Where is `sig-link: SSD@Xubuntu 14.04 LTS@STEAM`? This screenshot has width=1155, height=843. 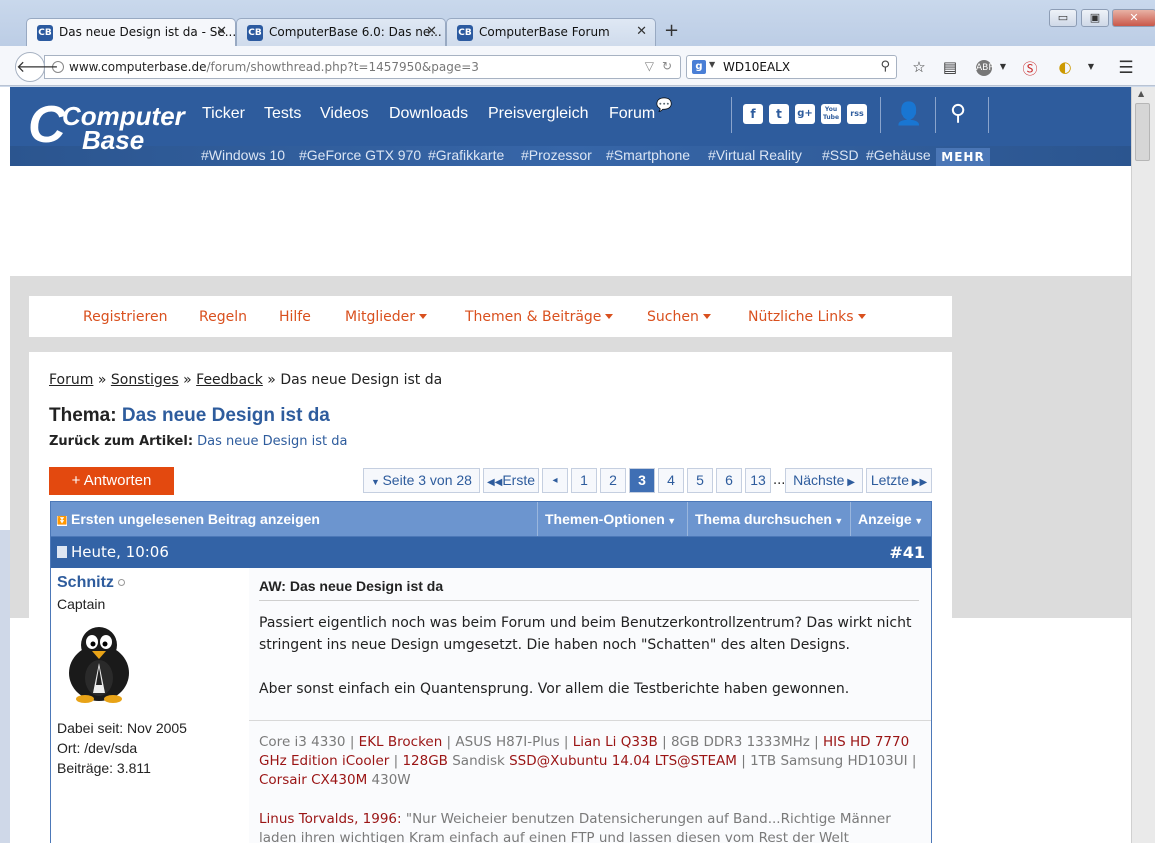
sig-link: SSD@Xubuntu 14.04 LTS@STEAM is located at coordinates (623, 761).